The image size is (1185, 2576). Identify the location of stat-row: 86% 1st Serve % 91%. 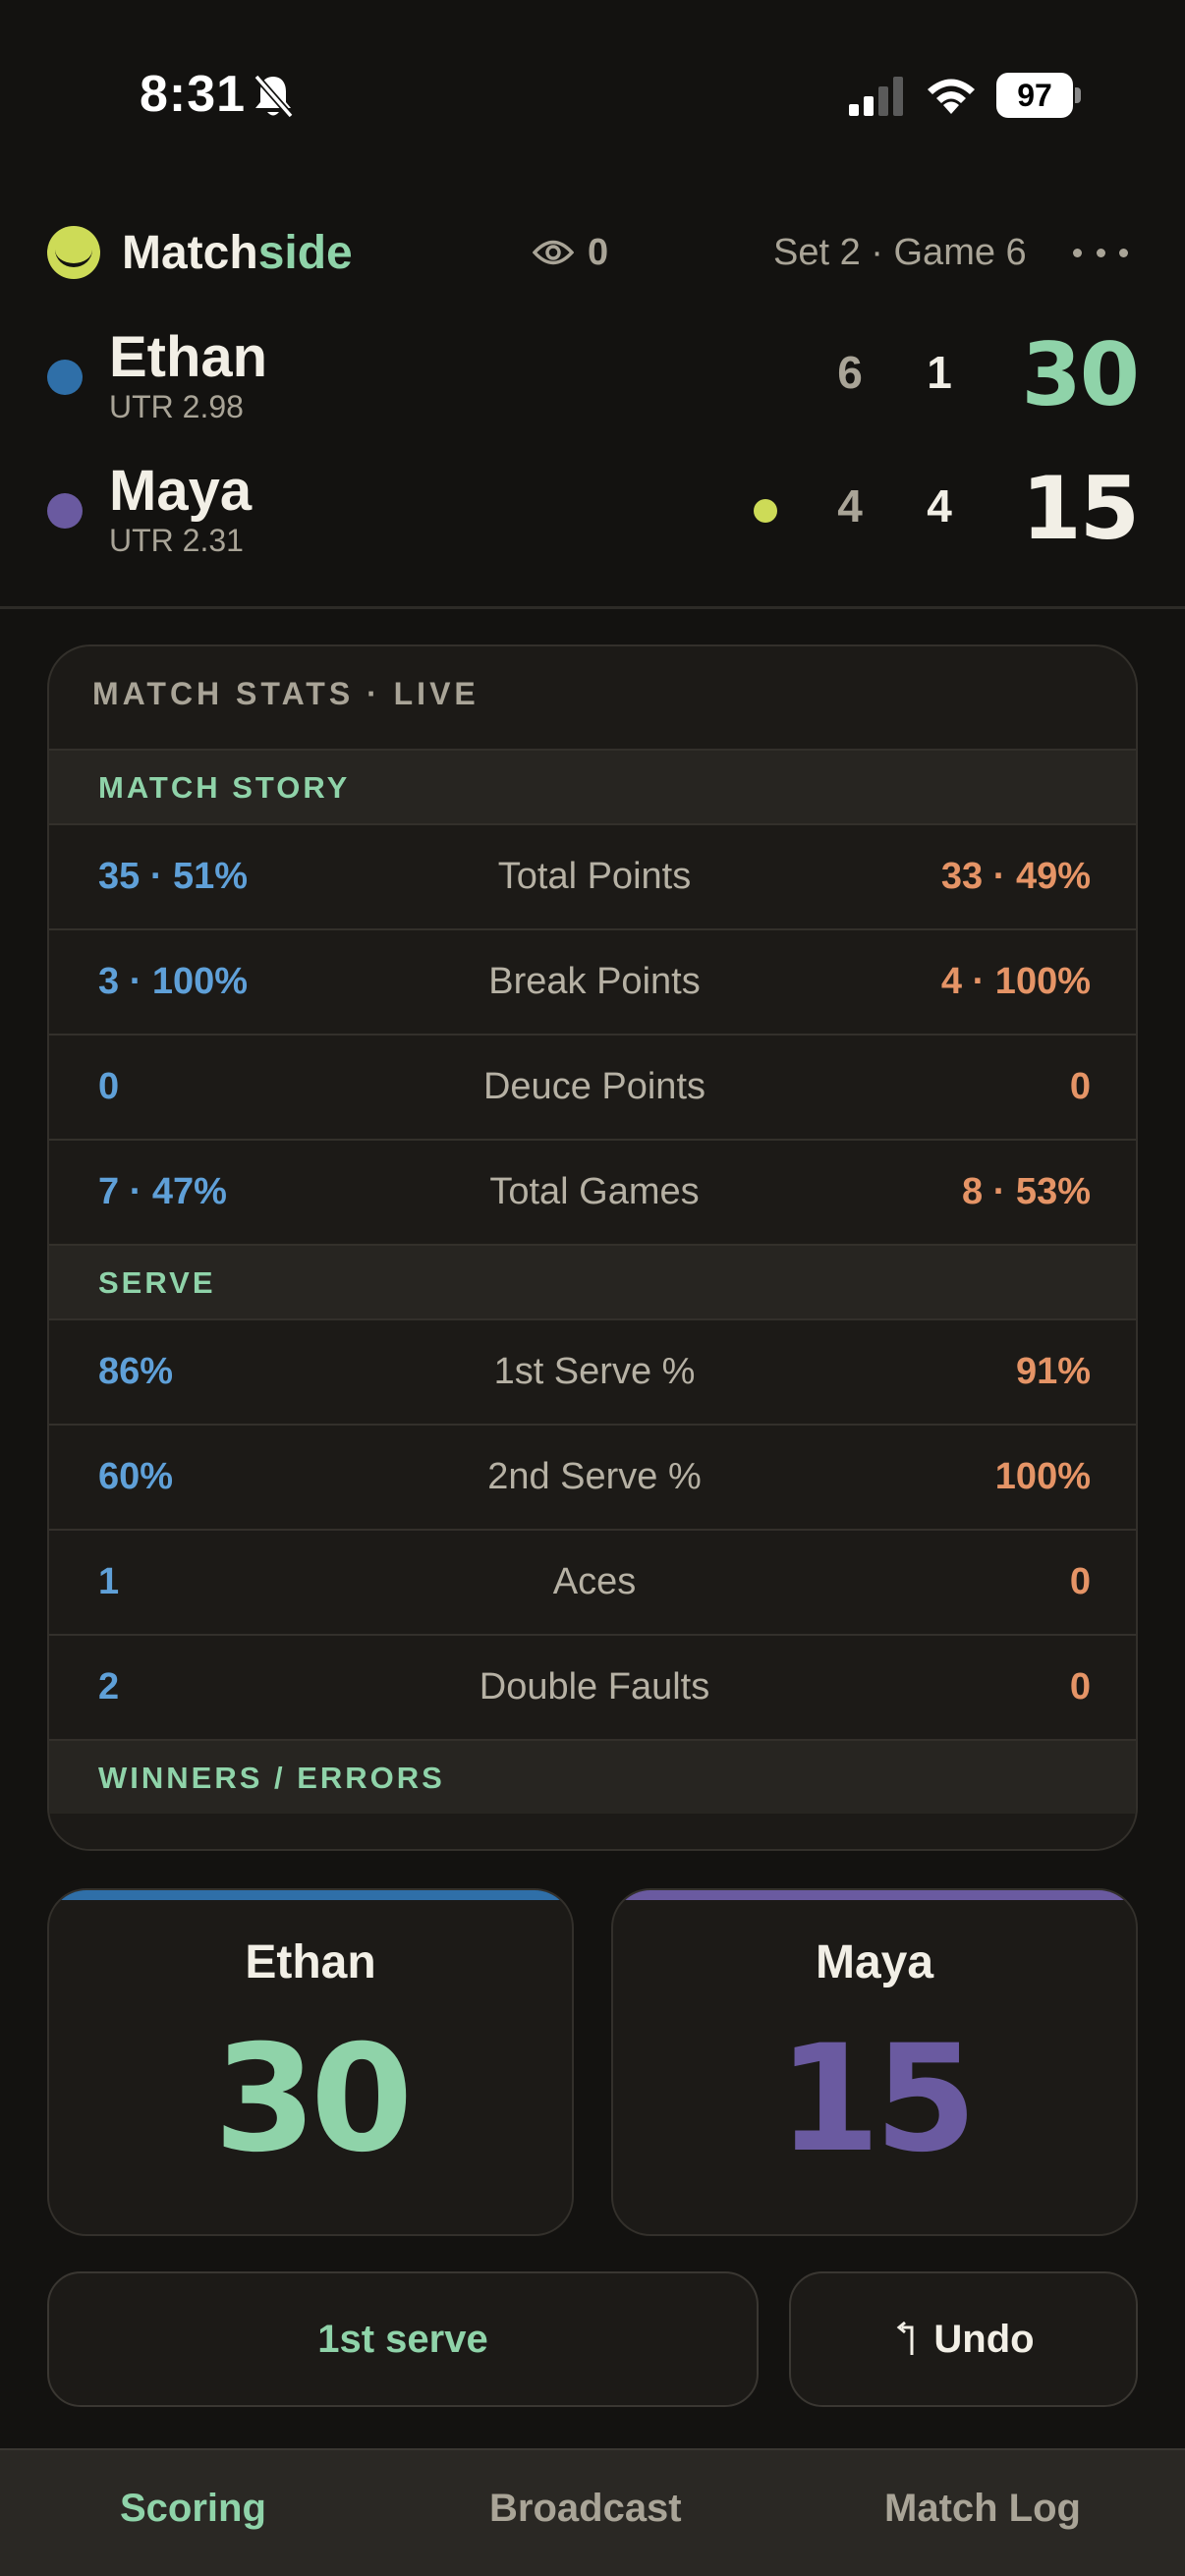
(592, 1371).